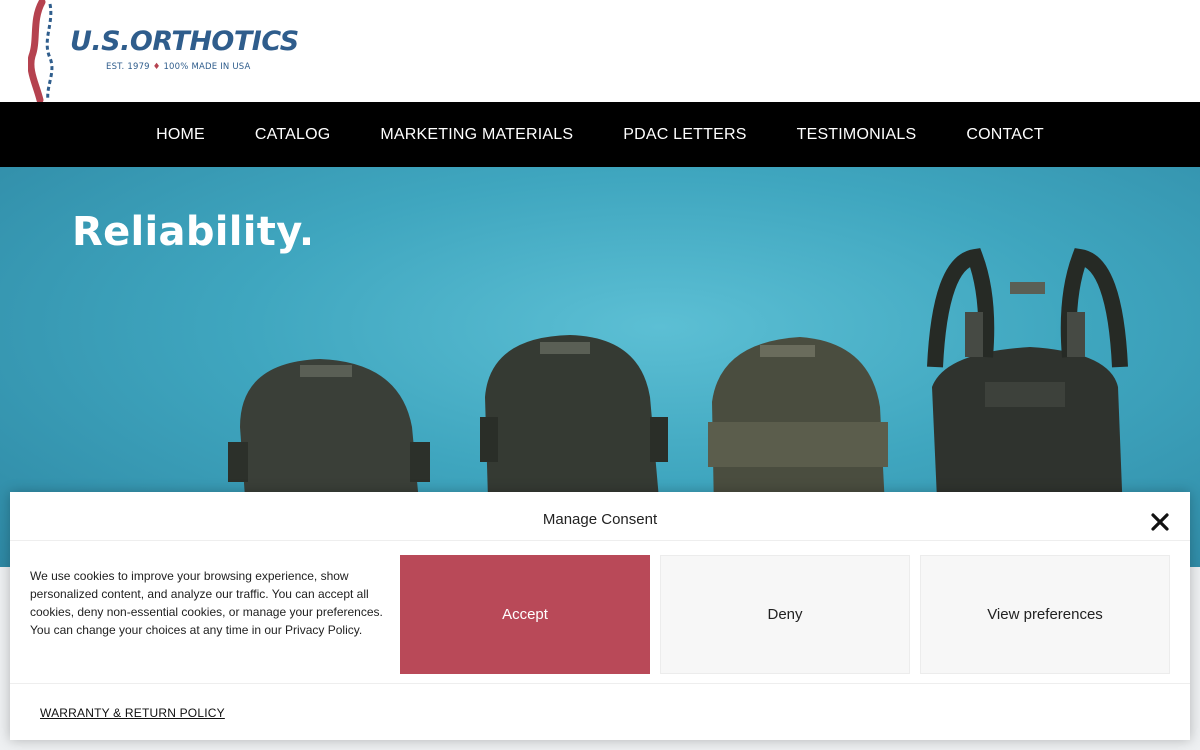 Image resolution: width=1200 pixels, height=750 pixels. What do you see at coordinates (207, 67) in the screenshot?
I see `tagline-made: 100% MADE IN USA` at bounding box center [207, 67].